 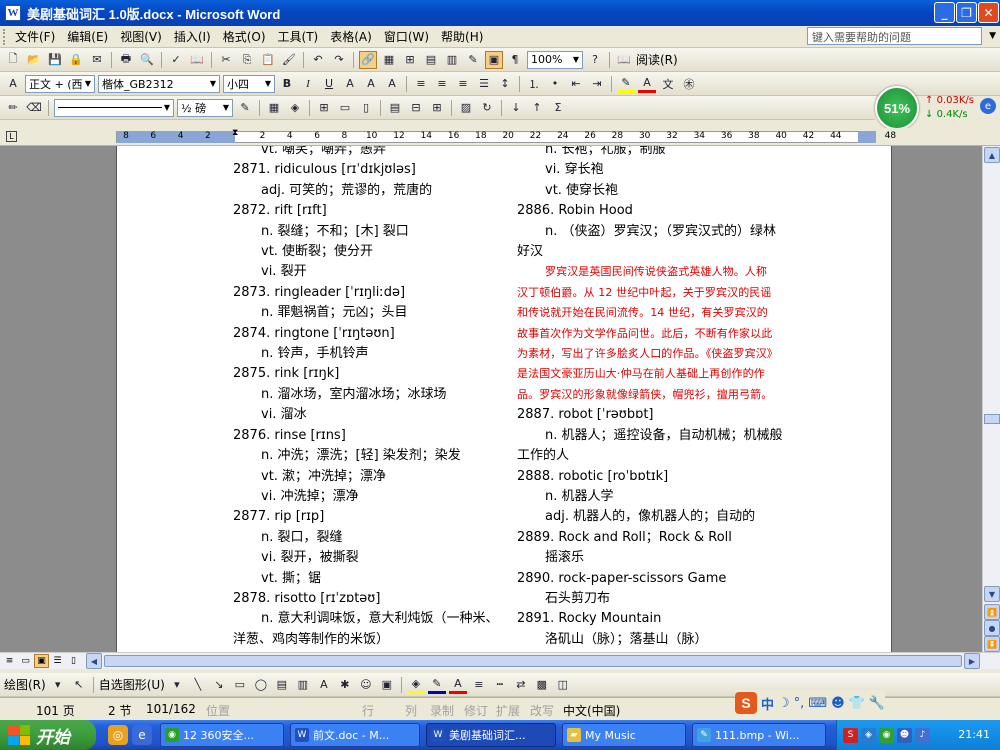 I want to click on research-icon: 📖, so click(x=197, y=60).